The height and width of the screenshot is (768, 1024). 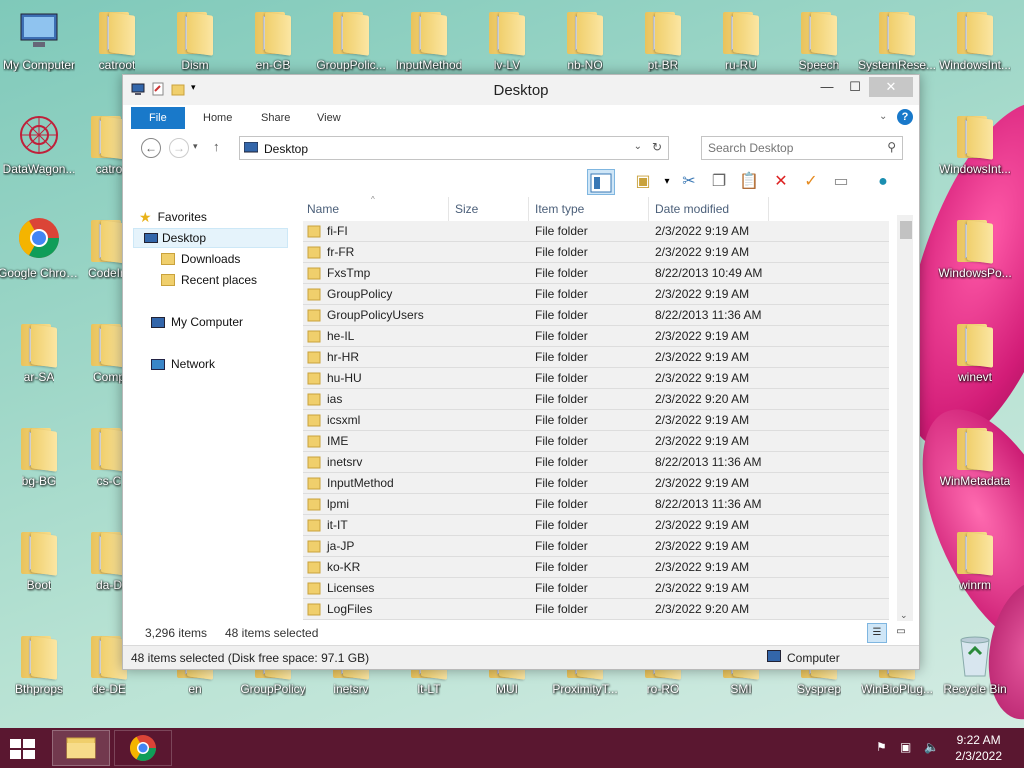 I want to click on scroll-down-icon: ⌄, so click(x=904, y=615).